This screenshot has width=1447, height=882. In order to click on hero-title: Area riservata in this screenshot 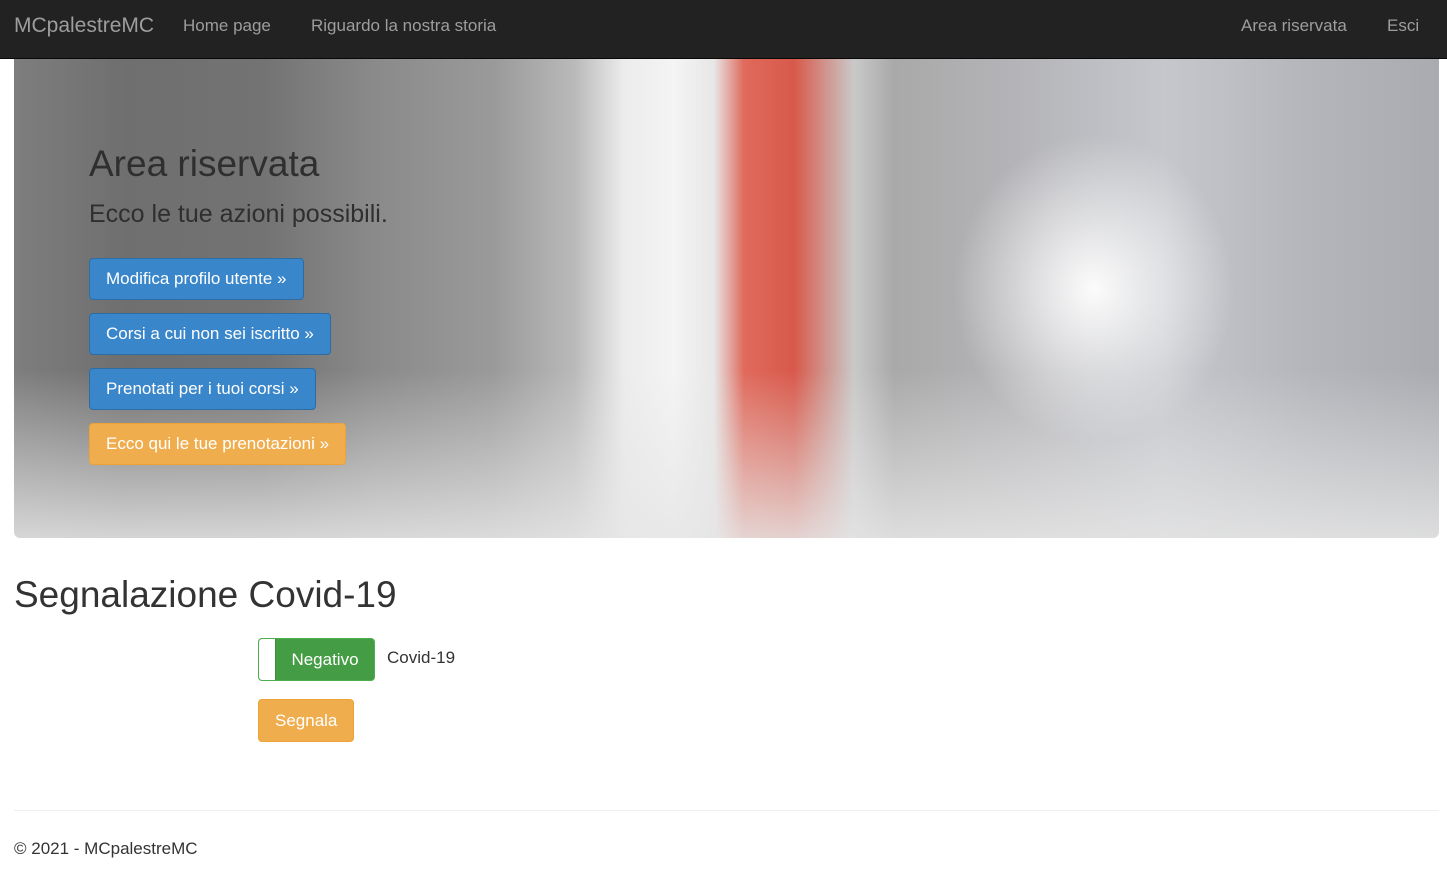, I will do `click(204, 163)`.